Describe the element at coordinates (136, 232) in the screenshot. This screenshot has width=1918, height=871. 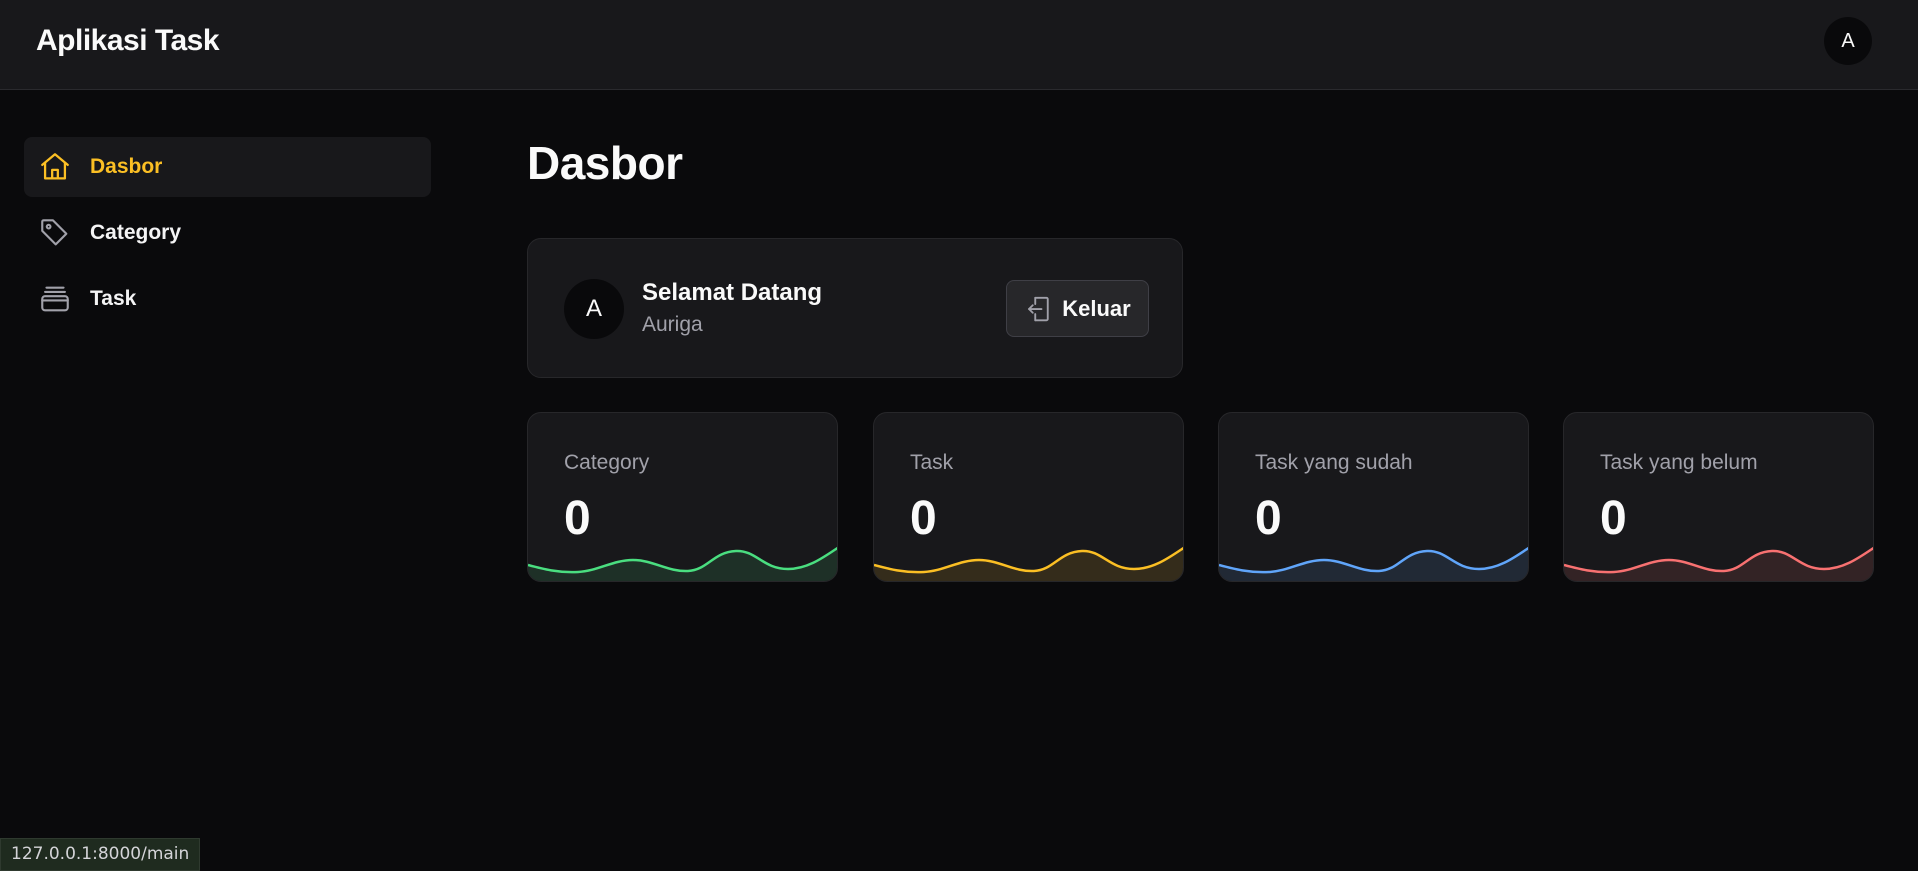
I see `sidebar-item-label: Category` at that location.